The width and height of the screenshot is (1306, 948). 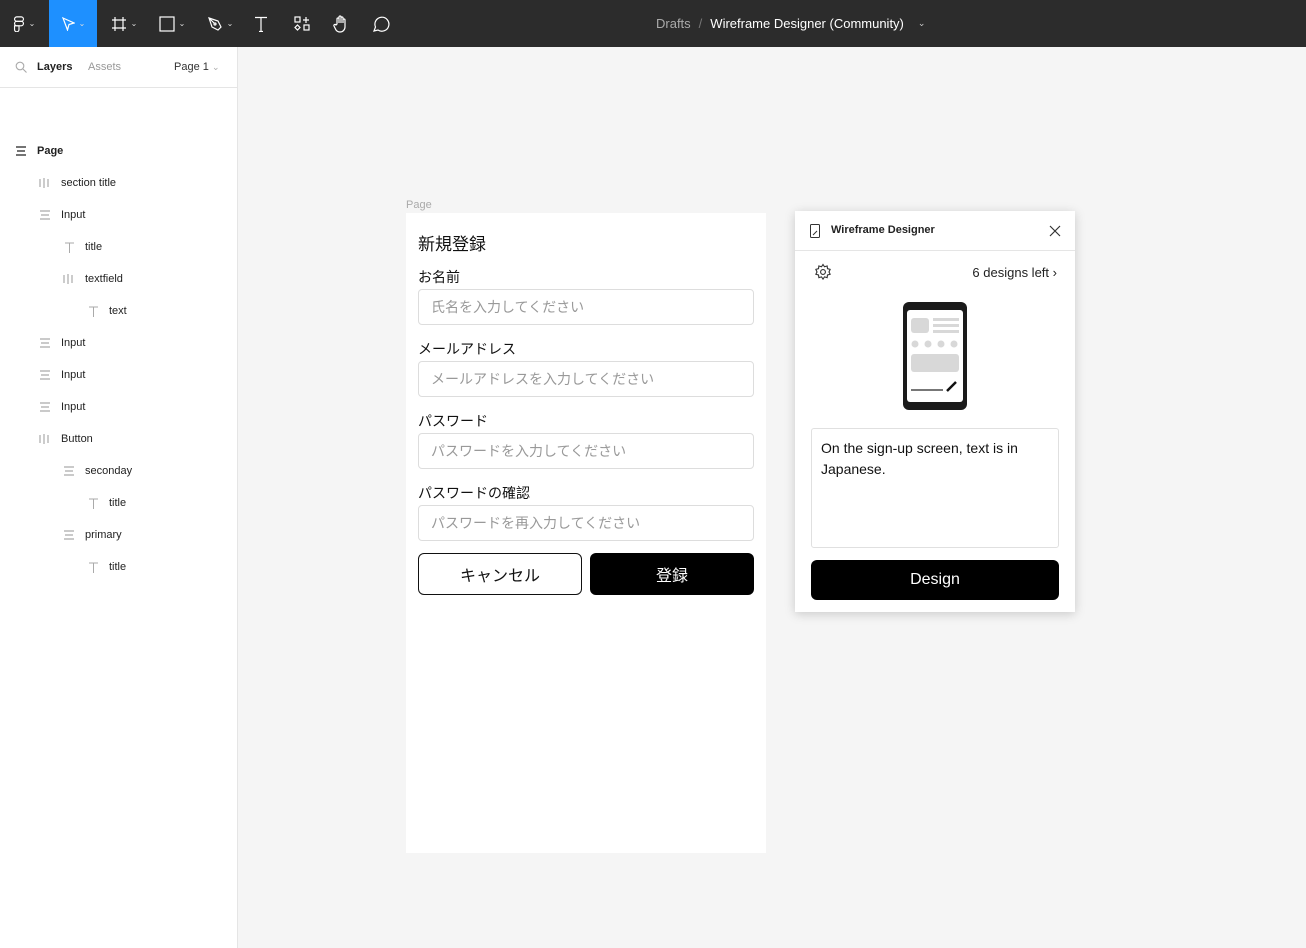 What do you see at coordinates (18, 23) in the screenshot?
I see `figma-logo-icon` at bounding box center [18, 23].